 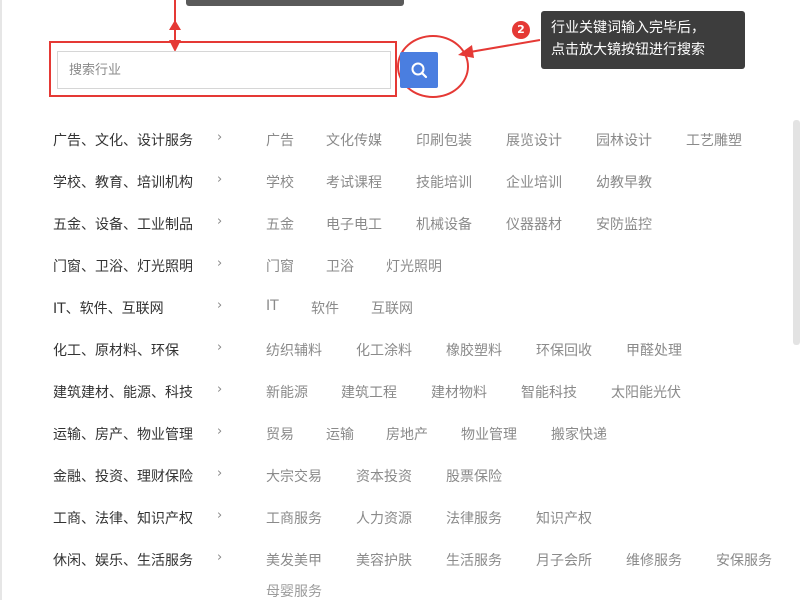 What do you see at coordinates (624, 140) in the screenshot?
I see `subcategory-link: 园林设计` at bounding box center [624, 140].